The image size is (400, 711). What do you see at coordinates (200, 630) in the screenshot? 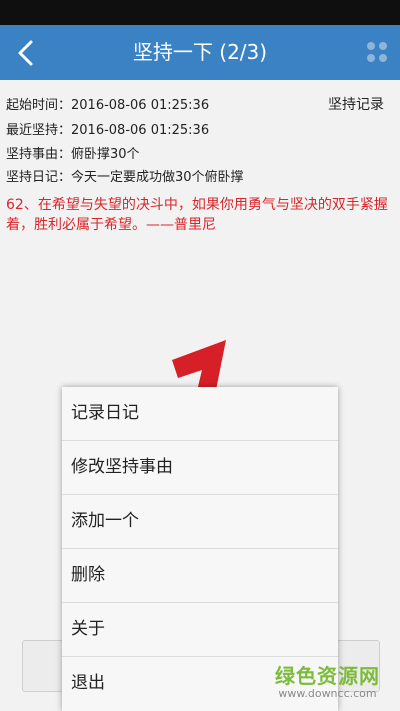
I see `menu-item-about: 关于` at bounding box center [200, 630].